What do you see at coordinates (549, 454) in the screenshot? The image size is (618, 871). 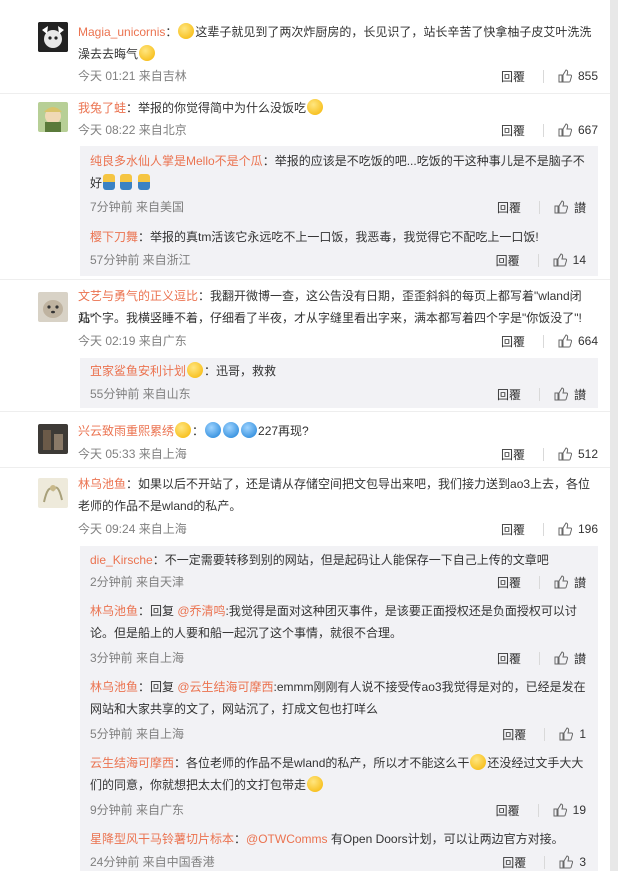 I see `comment-actions: 回覆 512` at bounding box center [549, 454].